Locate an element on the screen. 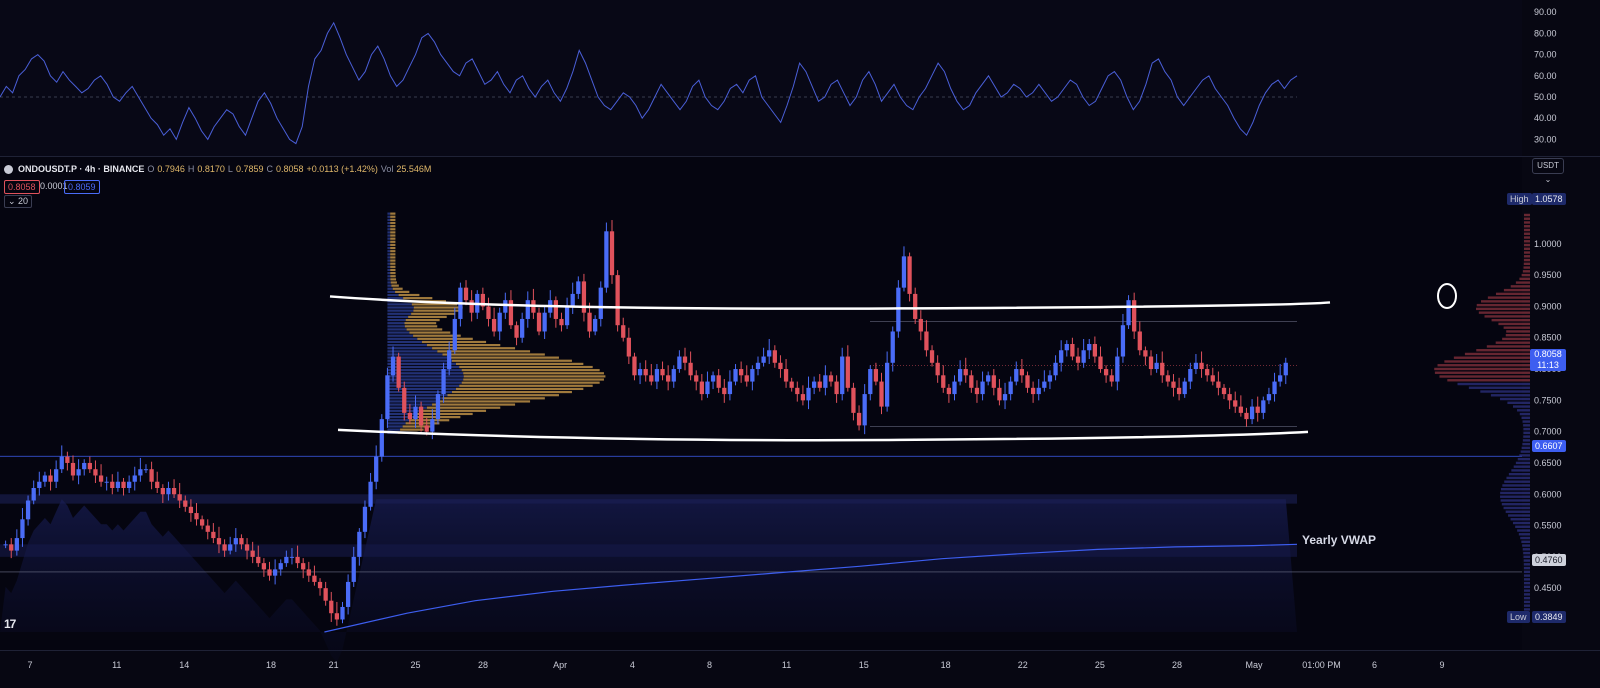 The height and width of the screenshot is (688, 1600). time-tick-label: 9 is located at coordinates (1441, 665).